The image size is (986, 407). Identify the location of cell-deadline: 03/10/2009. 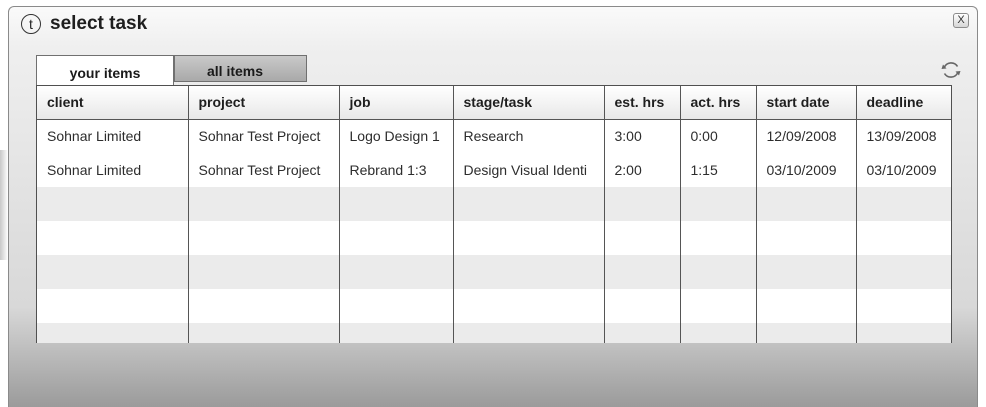
(903, 170).